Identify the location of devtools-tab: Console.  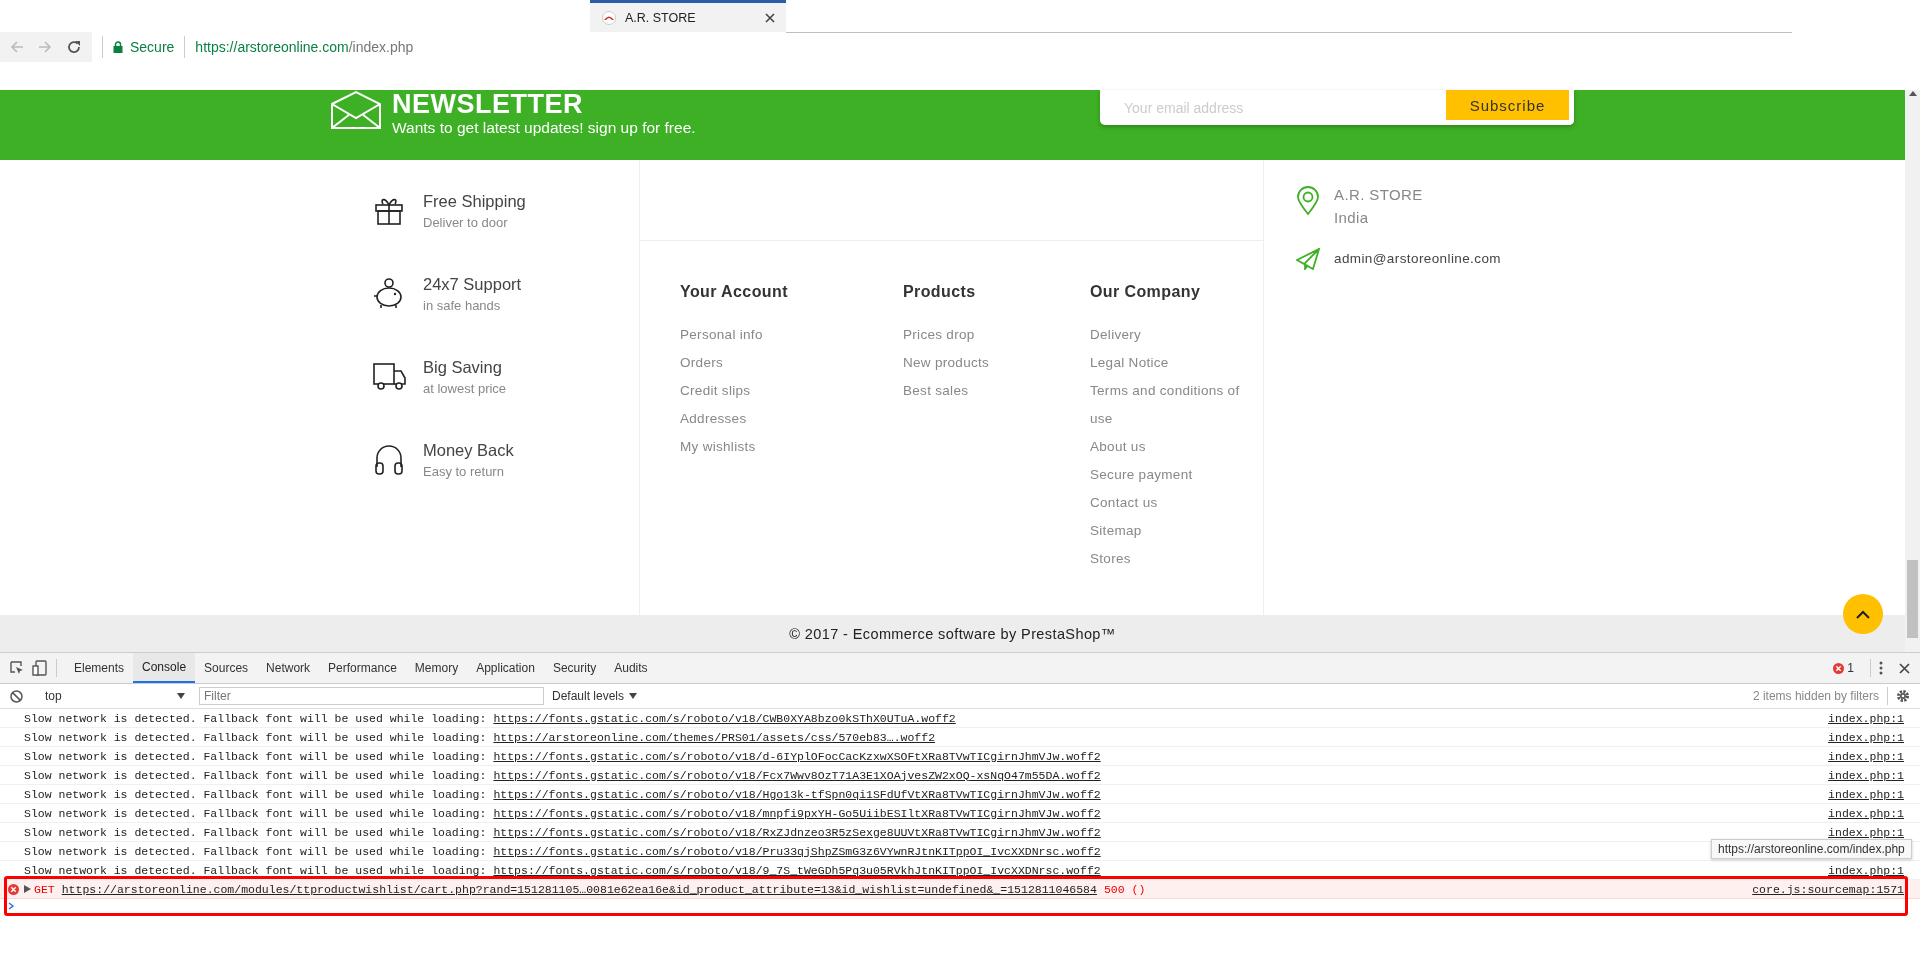
(164, 668).